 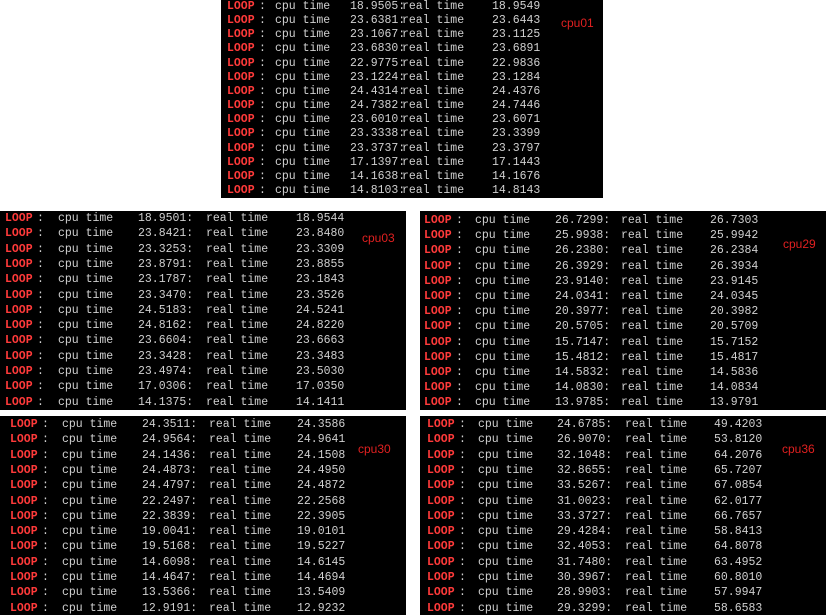 I want to click on cpu-time-value: 13.5366:, so click(x=170, y=593).